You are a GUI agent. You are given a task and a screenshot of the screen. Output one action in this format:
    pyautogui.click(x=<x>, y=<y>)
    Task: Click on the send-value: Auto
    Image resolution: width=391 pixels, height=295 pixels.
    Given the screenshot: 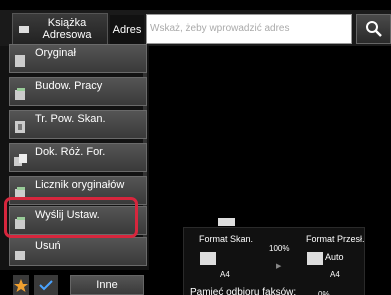 What is the action you would take?
    pyautogui.click(x=334, y=257)
    